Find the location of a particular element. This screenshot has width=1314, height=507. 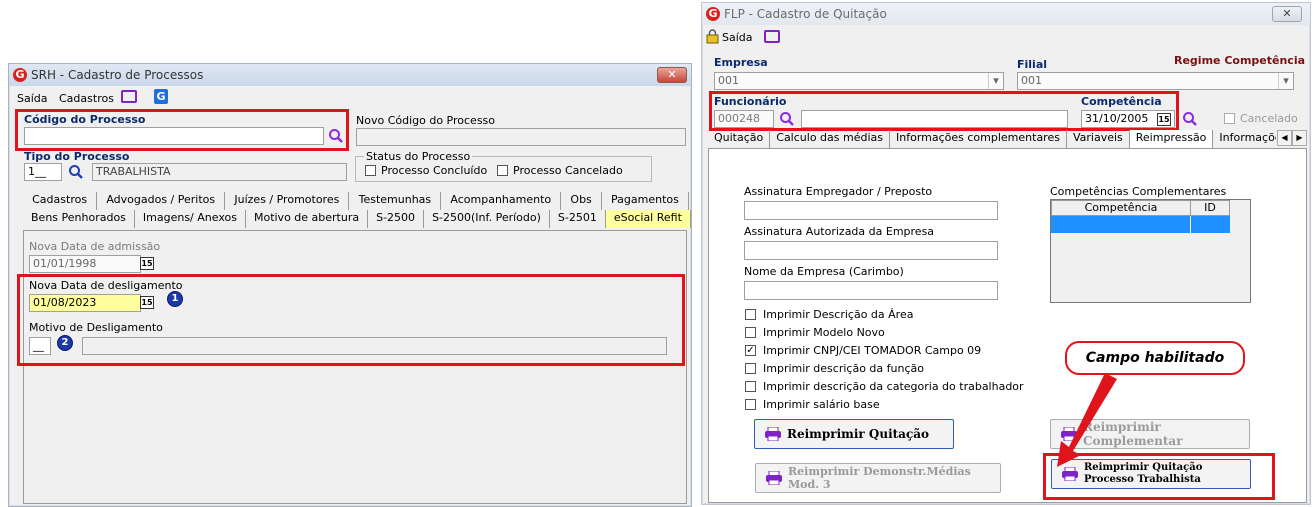

tabs-scroll-right: ▶ is located at coordinates (1299, 138).